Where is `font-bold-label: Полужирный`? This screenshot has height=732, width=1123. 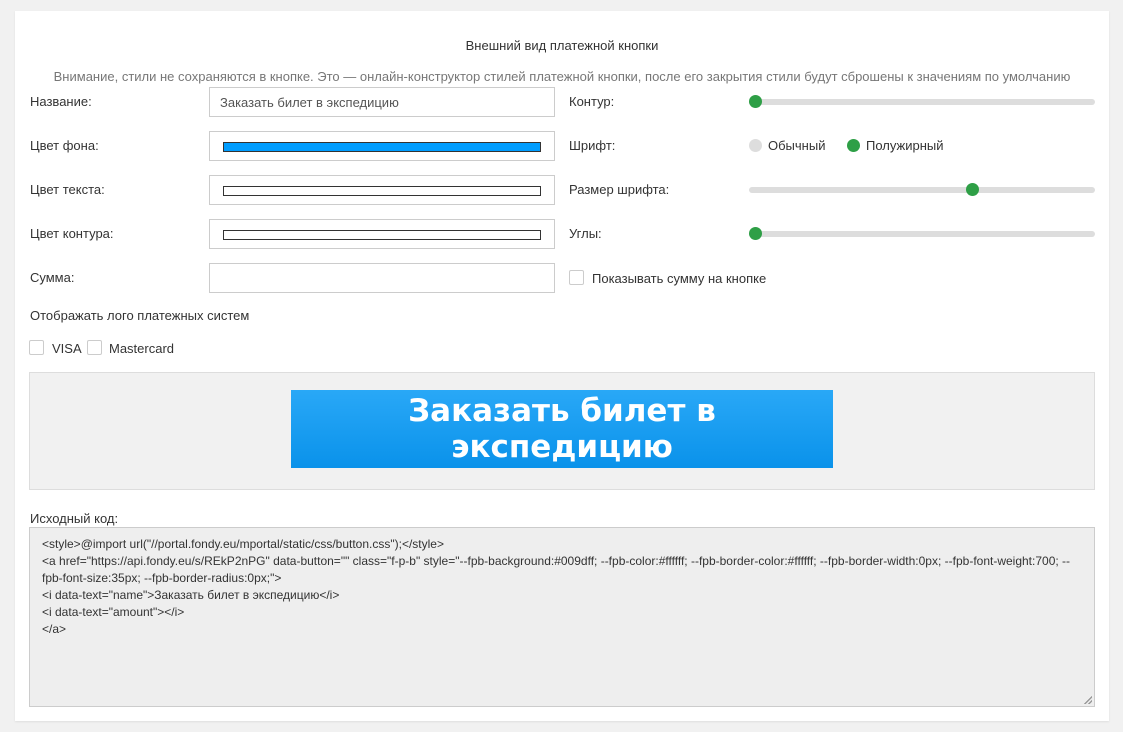
font-bold-label: Полужирный is located at coordinates (905, 145).